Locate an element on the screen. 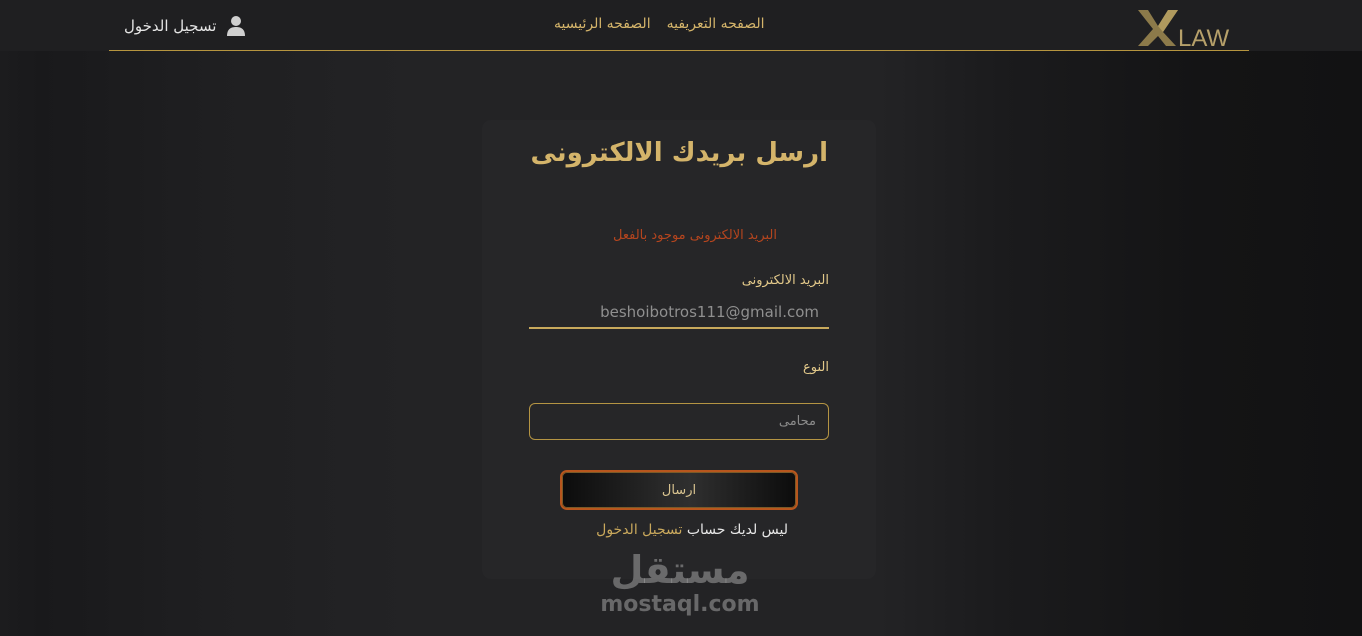  signup-prompt: ليس لديك حساب تسجيل الدخول is located at coordinates (692, 530).